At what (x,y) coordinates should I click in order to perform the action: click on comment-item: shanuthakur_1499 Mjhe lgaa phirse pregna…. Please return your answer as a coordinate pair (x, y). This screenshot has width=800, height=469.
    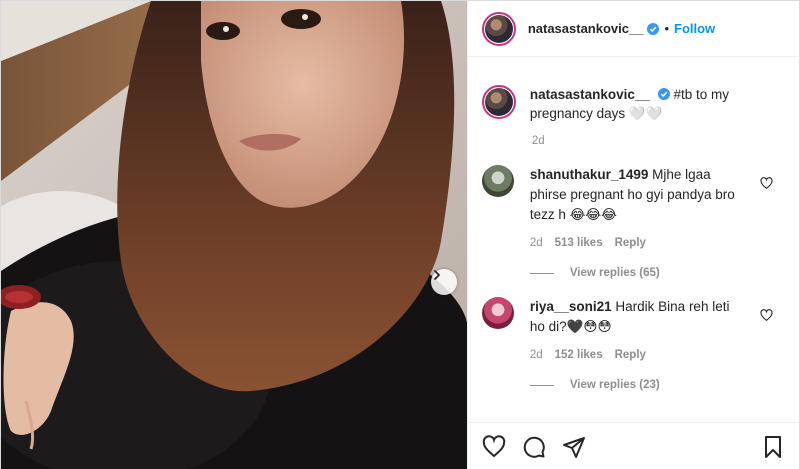
    Looking at the image, I should click on (633, 207).